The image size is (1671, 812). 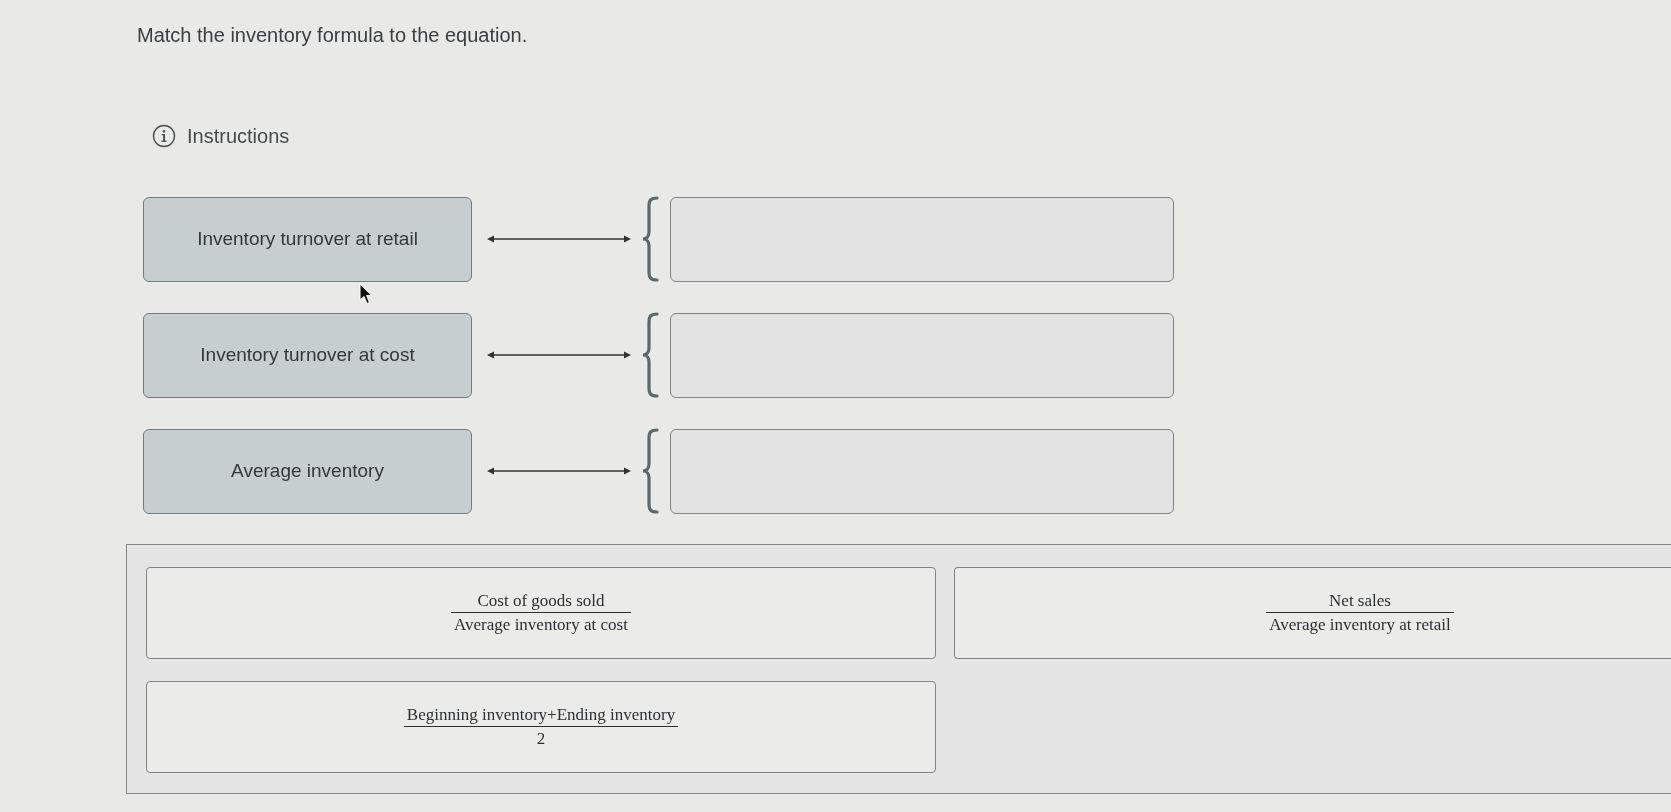 I want to click on denominator: 2, so click(x=541, y=739).